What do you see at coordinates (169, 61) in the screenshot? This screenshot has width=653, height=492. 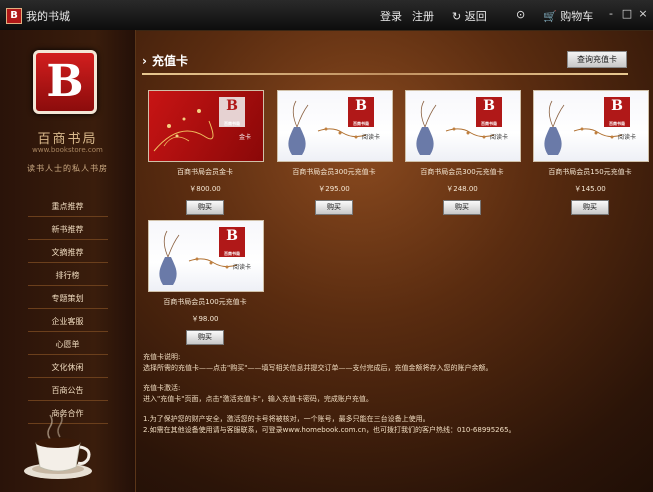 I see `section-title-label: 充值卡` at bounding box center [169, 61].